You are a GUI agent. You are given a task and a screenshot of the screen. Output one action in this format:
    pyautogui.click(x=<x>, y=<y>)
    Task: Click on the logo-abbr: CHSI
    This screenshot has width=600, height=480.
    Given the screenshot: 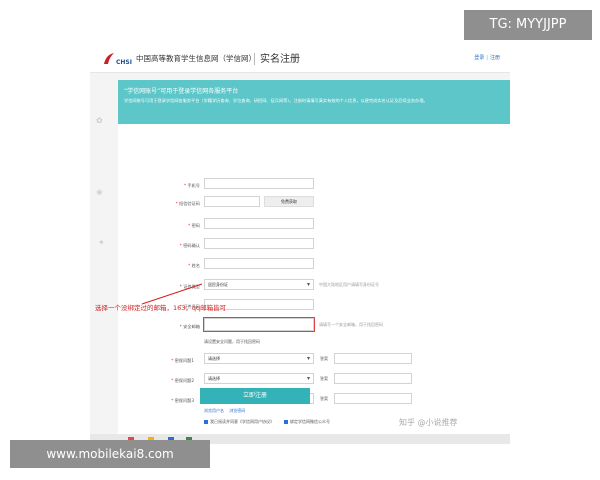 What is the action you would take?
    pyautogui.click(x=124, y=62)
    